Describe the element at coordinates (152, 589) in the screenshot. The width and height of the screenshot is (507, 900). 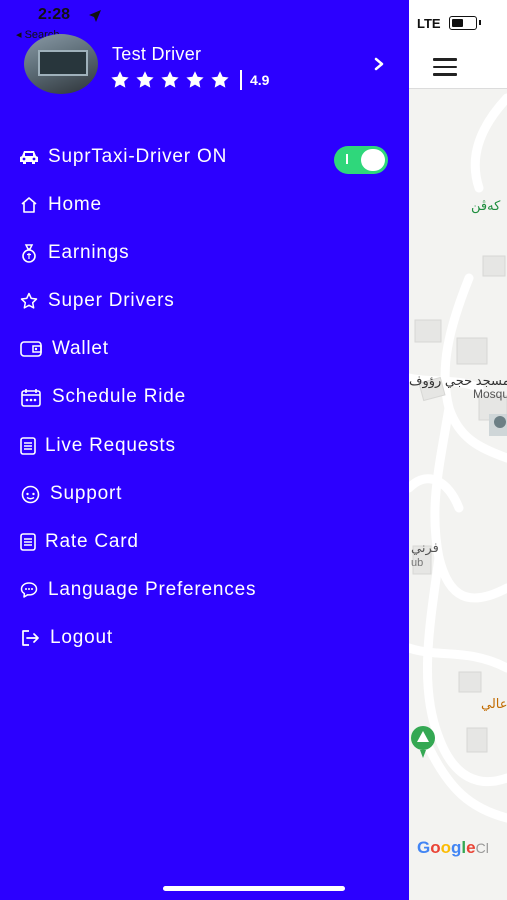
I see `menu-item-label: Language Preferences` at that location.